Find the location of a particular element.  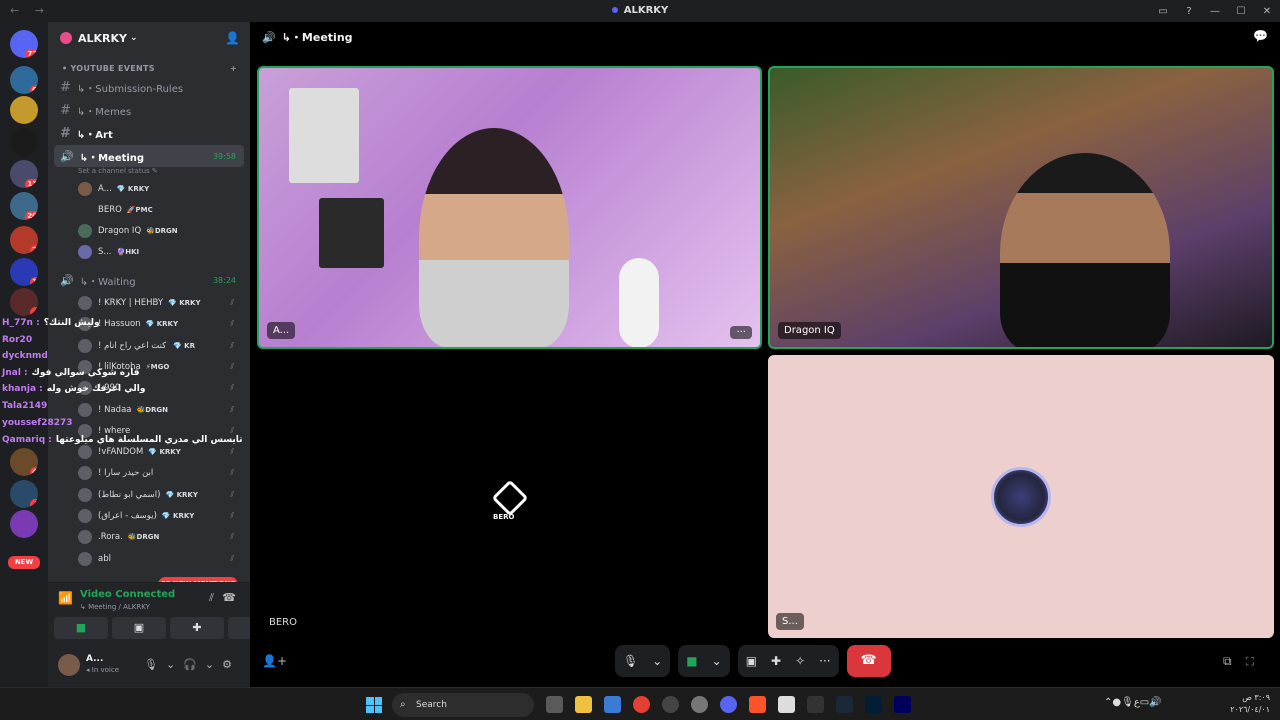

member-name: ! Nadaa is located at coordinates (115, 409).